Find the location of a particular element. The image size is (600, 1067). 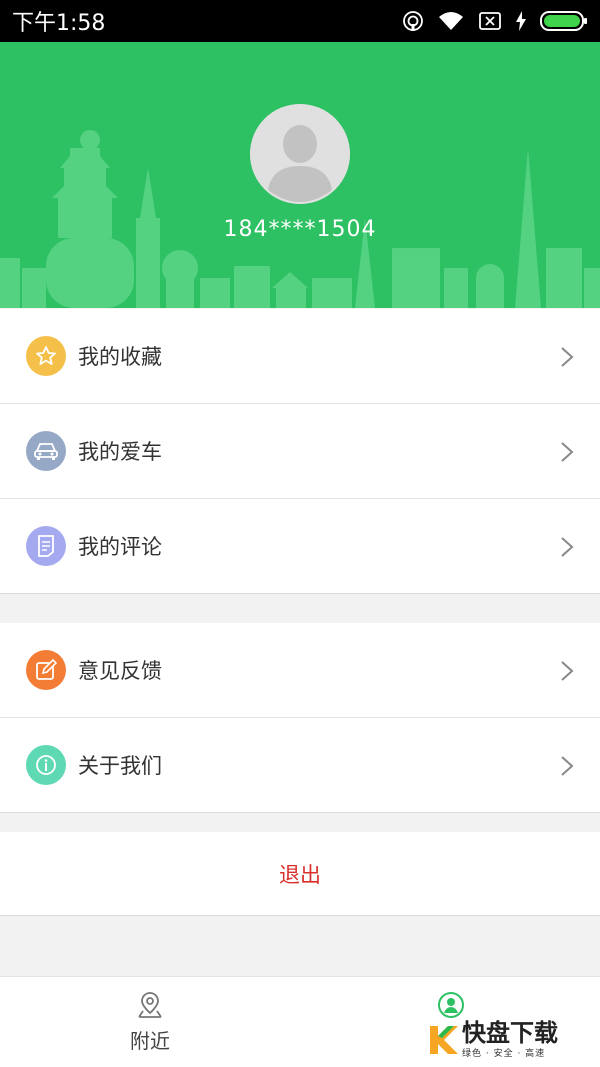

status-icons is located at coordinates (495, 21).